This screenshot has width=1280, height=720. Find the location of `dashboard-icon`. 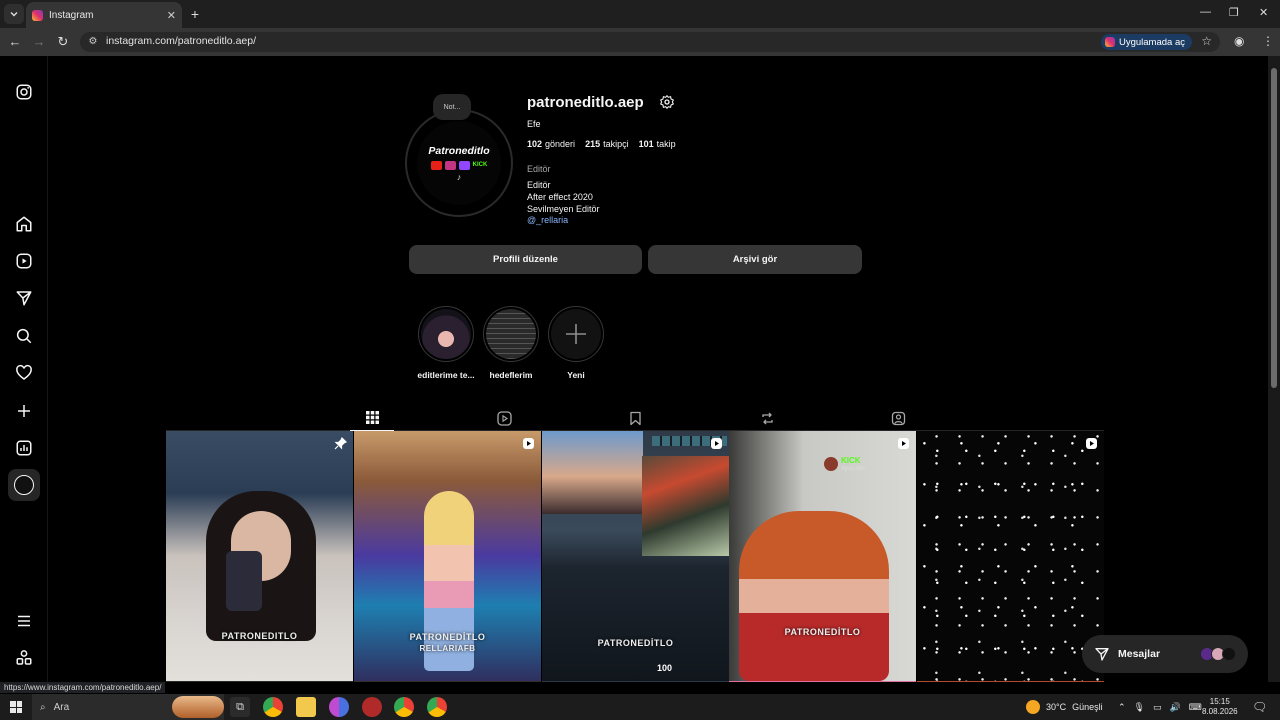

dashboard-icon is located at coordinates (24, 448).